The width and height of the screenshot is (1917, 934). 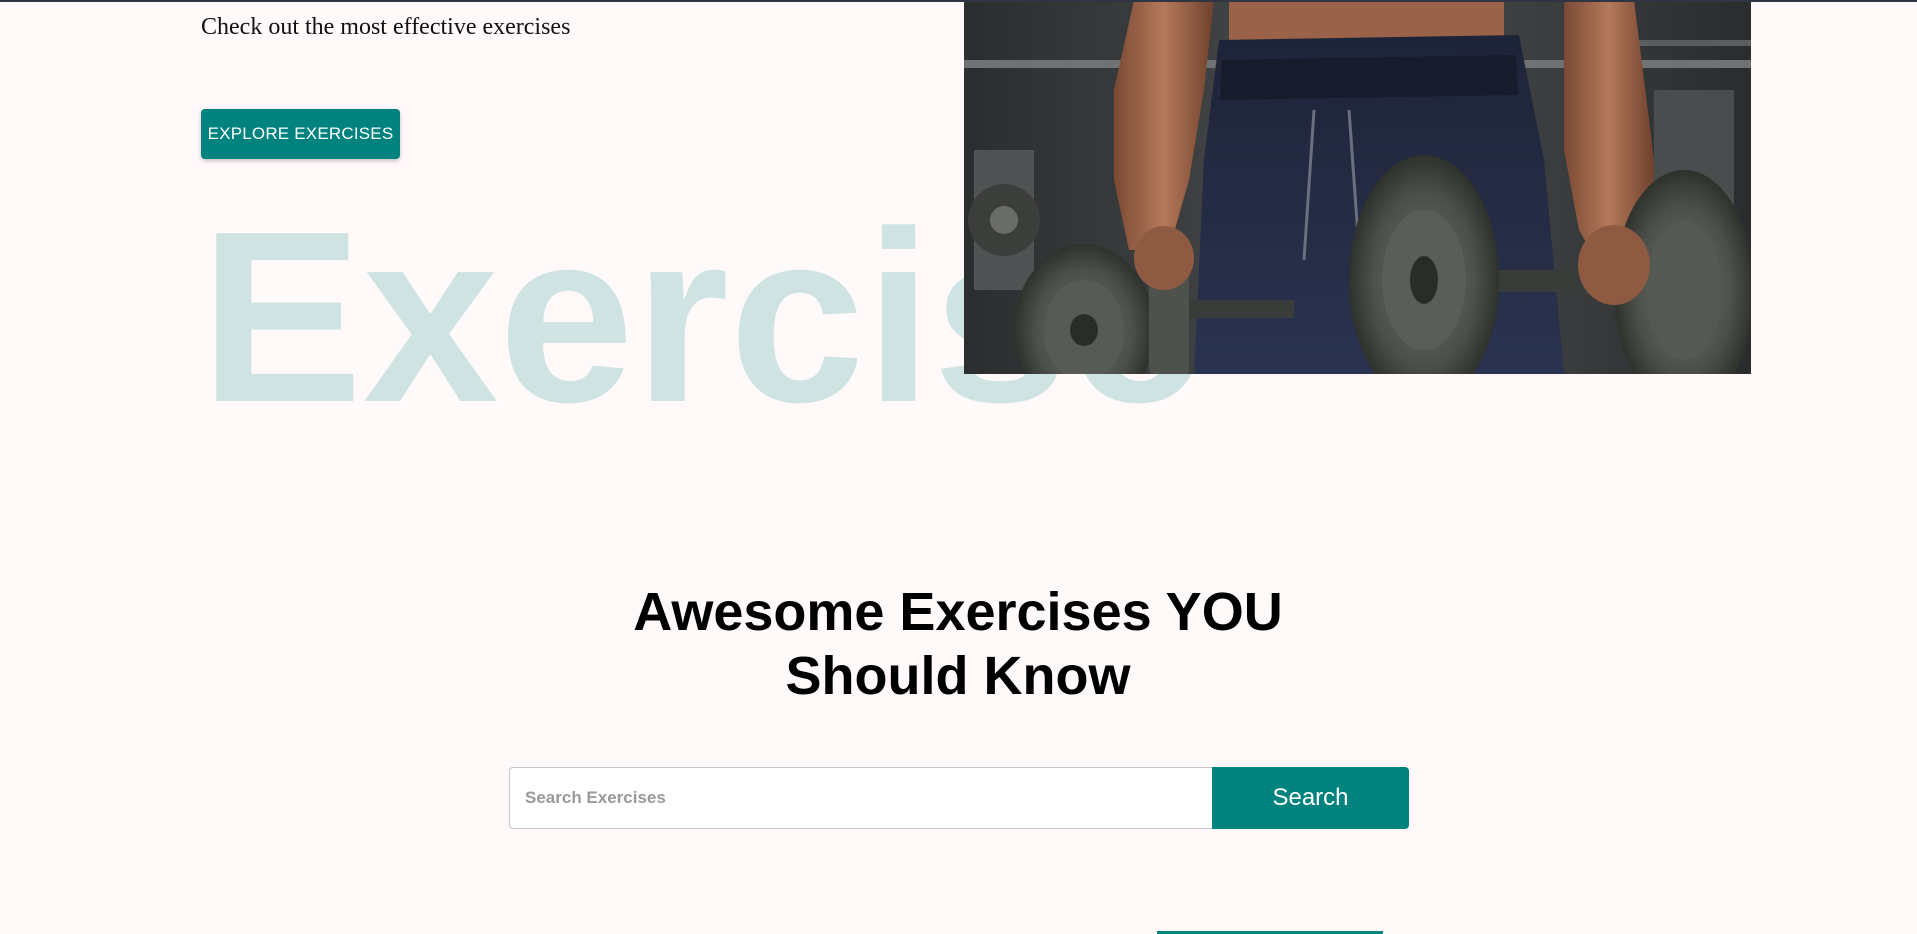 I want to click on explore-exercises-button: EXPLORE EXERCISES, so click(x=300, y=134).